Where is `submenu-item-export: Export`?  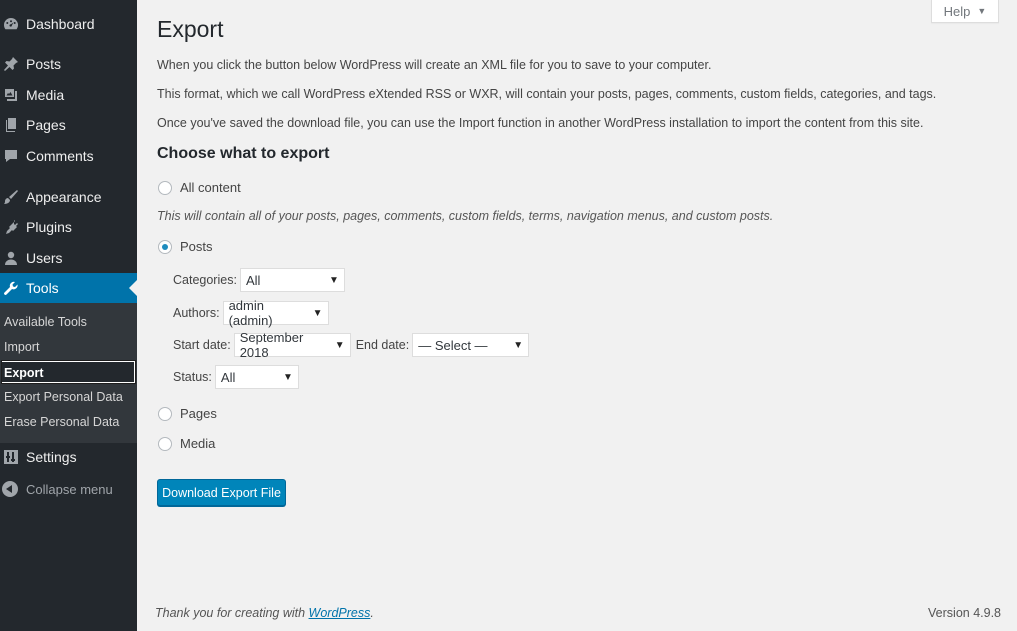
submenu-item-export: Export is located at coordinates (68, 372).